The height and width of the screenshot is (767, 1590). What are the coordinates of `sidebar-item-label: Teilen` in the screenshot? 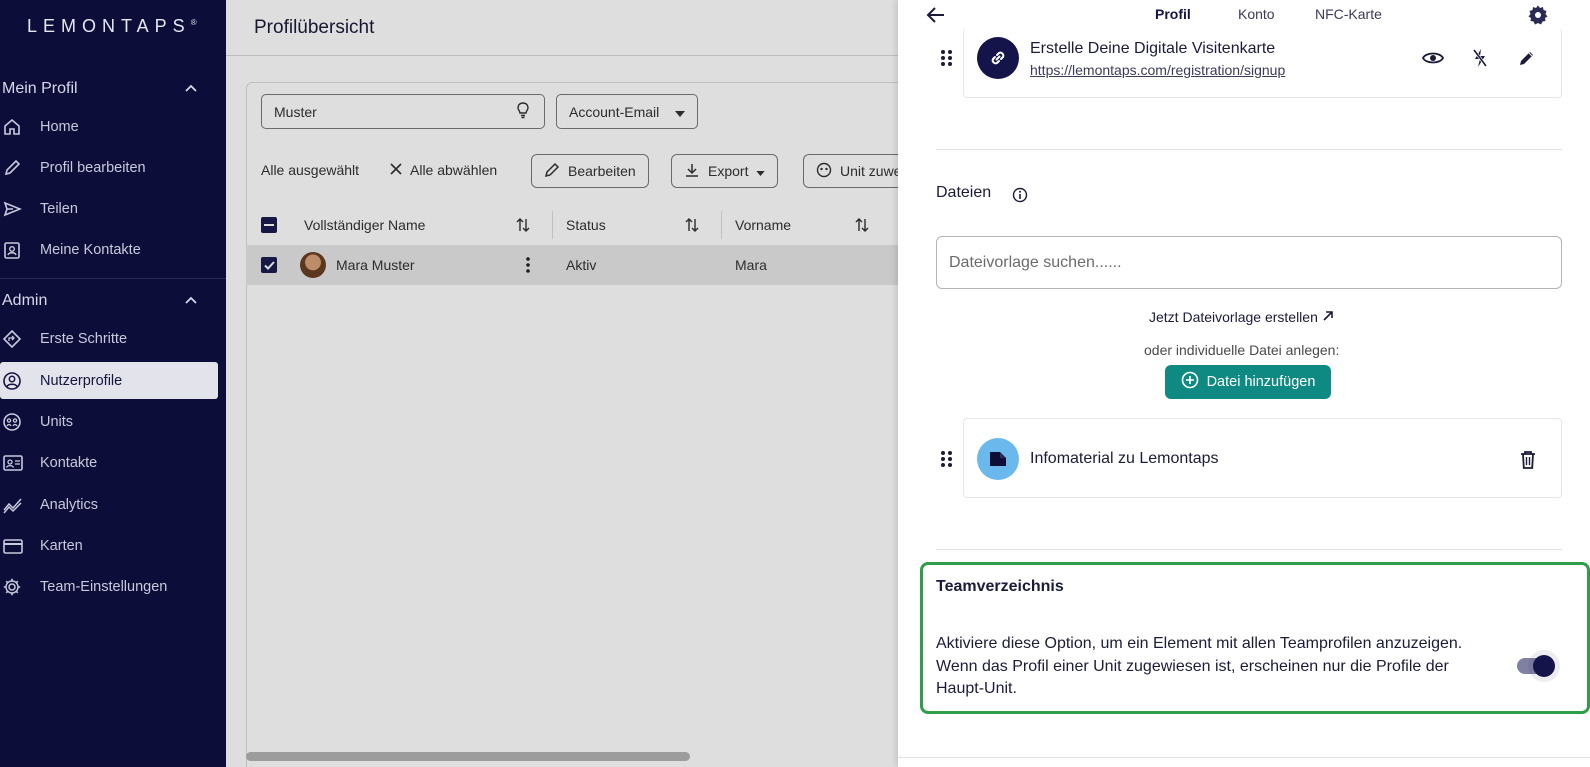 It's located at (59, 208).